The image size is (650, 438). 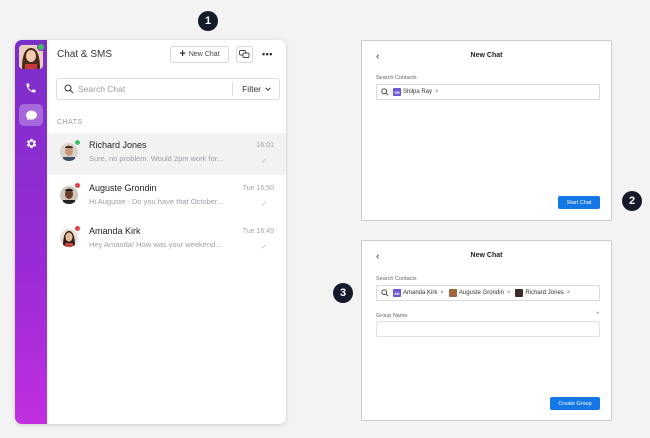 What do you see at coordinates (597, 315) in the screenshot?
I see `required-mark: *` at bounding box center [597, 315].